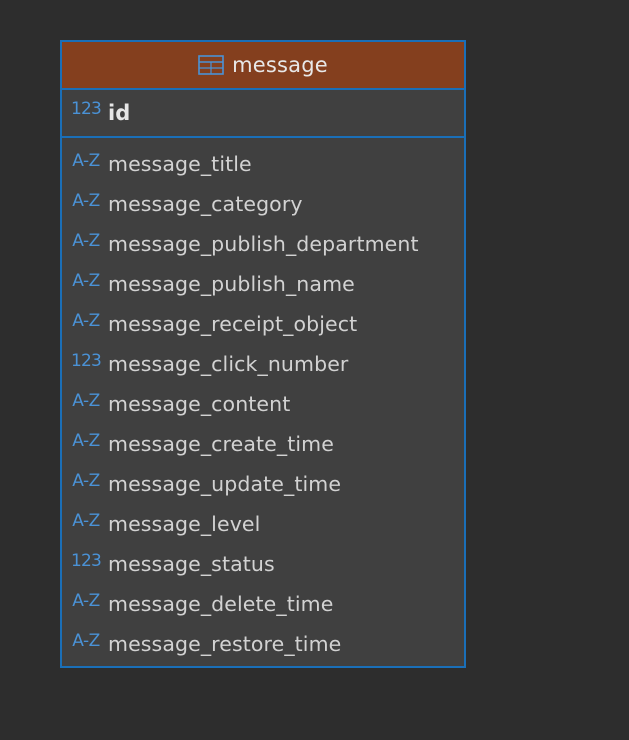 This screenshot has width=629, height=740. Describe the element at coordinates (184, 524) in the screenshot. I see `attribute-name: message_level` at that location.